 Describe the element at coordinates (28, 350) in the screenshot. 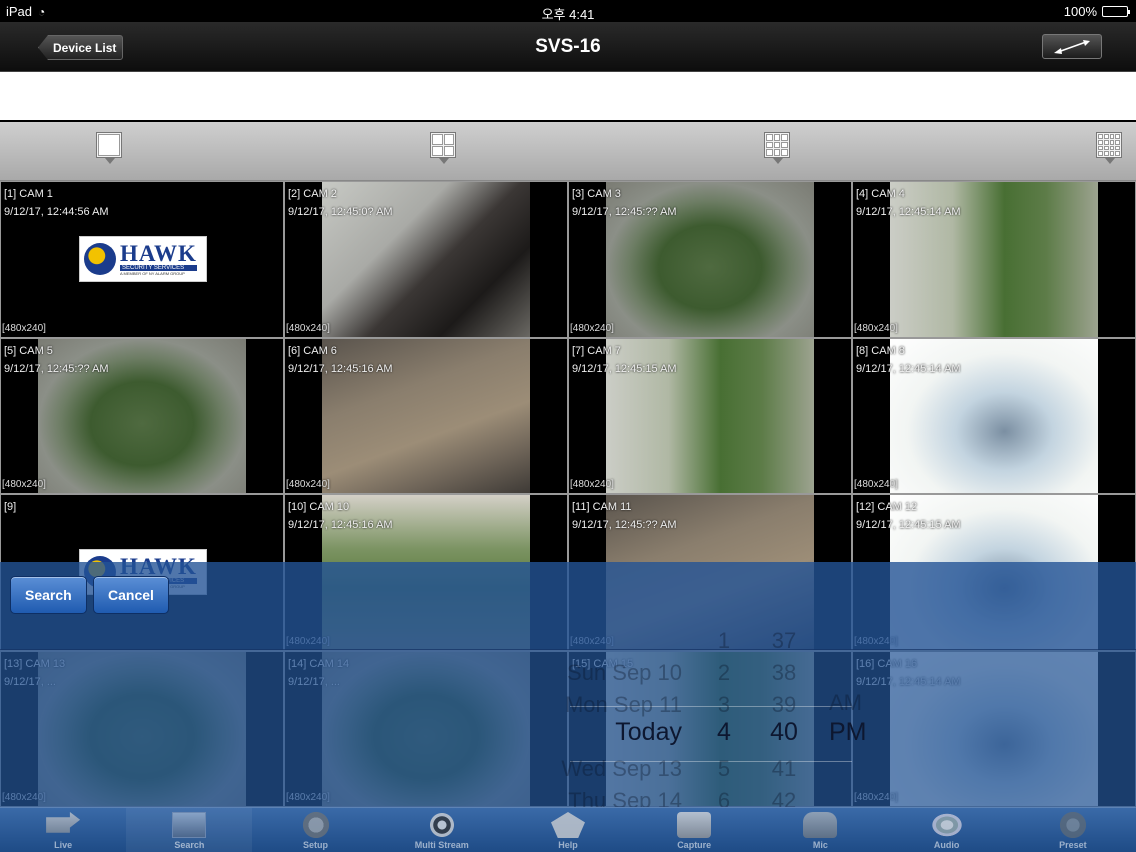

I see `camera-label: [5] CAM 5` at that location.